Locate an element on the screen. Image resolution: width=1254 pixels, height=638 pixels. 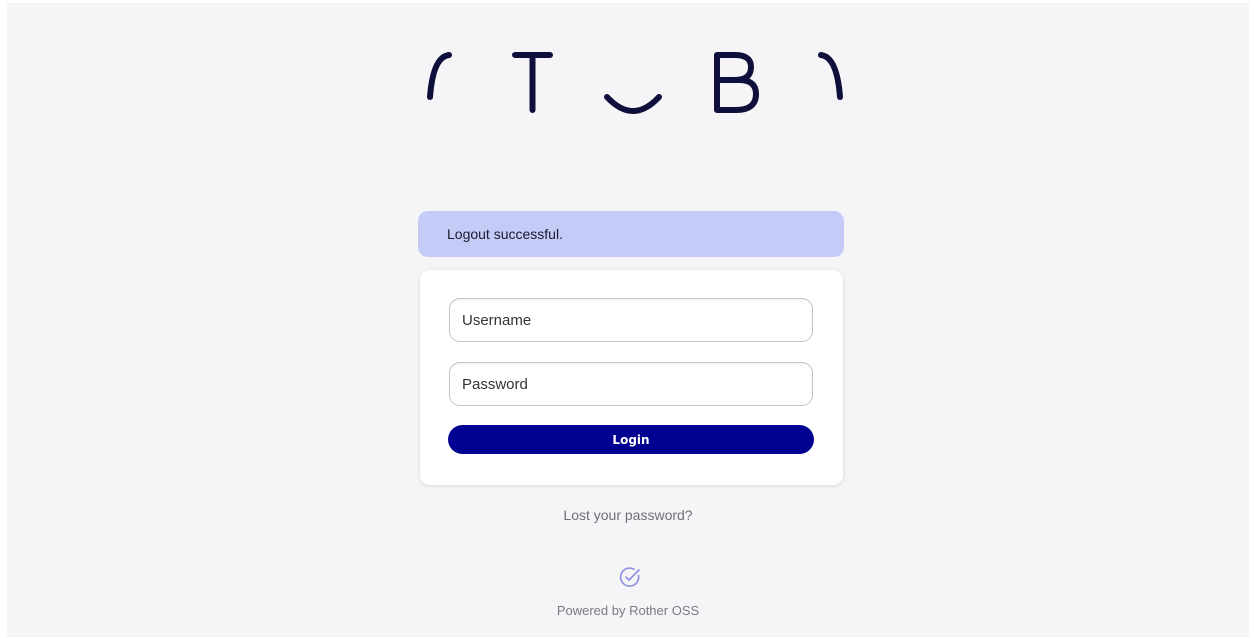
login-card: Login is located at coordinates (631, 377).